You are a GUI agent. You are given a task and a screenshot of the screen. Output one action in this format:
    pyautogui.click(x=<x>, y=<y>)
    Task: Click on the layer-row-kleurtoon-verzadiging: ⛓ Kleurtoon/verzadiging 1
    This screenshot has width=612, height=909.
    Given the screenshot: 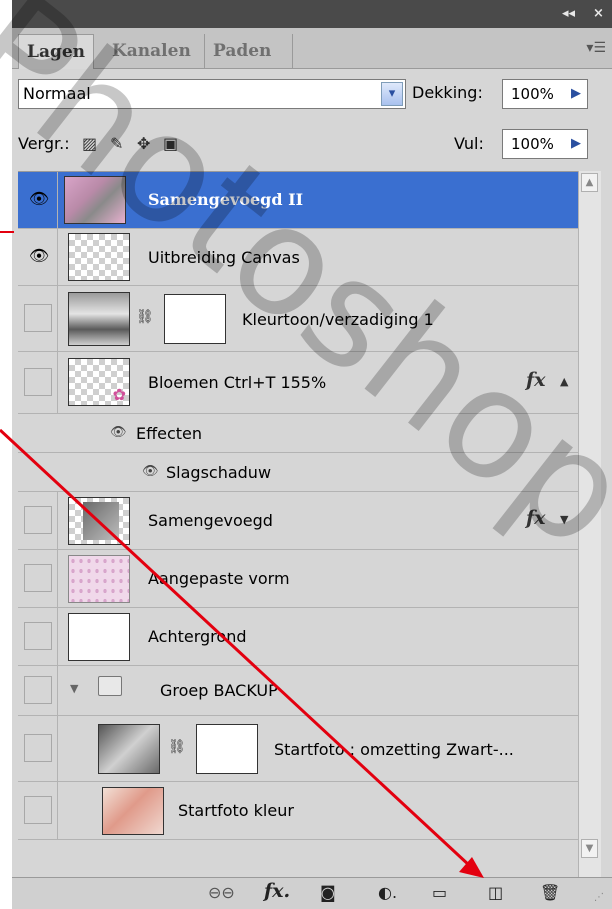 What is the action you would take?
    pyautogui.click(x=298, y=319)
    